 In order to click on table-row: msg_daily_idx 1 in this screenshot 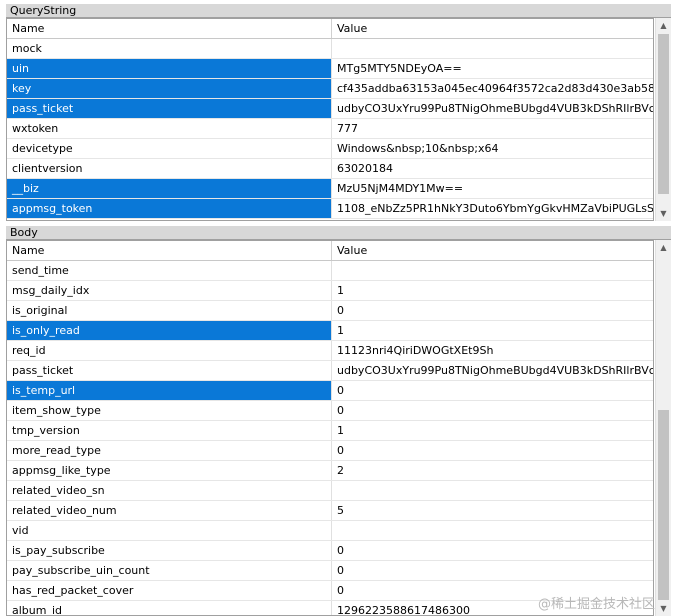, I will do `click(330, 291)`.